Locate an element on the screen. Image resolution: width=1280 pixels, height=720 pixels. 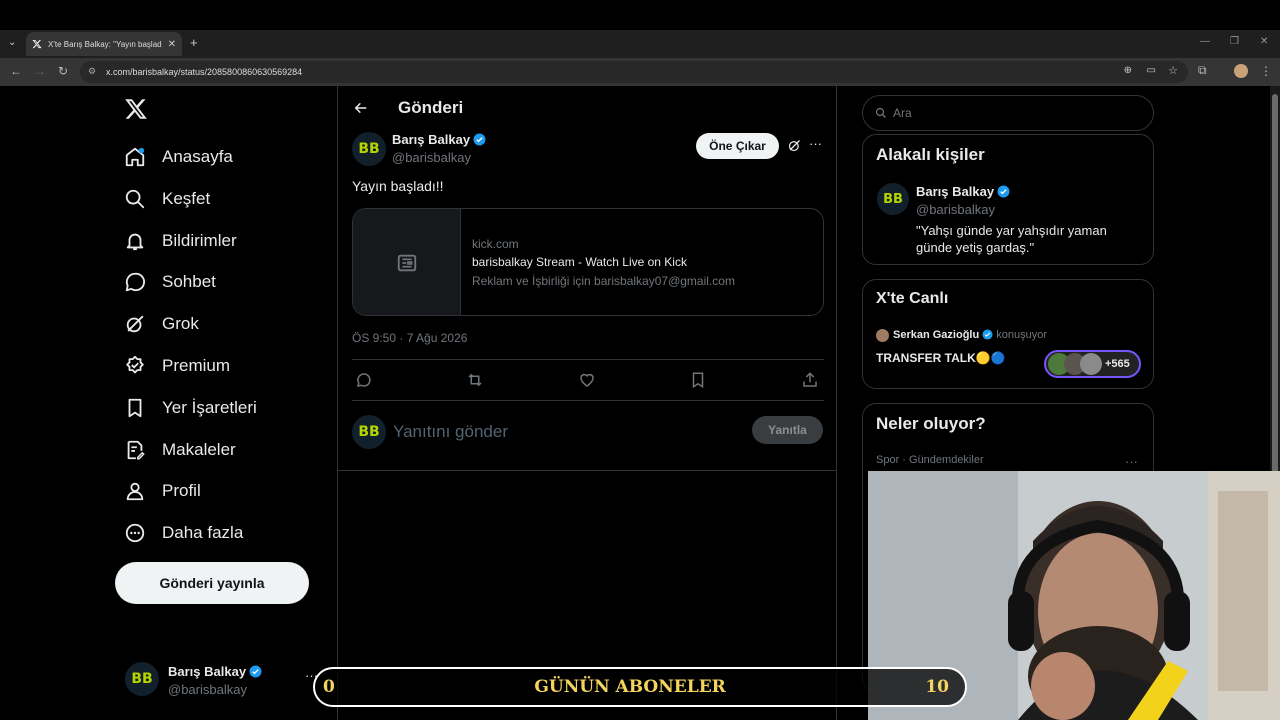
window-close-button: ✕ is located at coordinates (1264, 41).